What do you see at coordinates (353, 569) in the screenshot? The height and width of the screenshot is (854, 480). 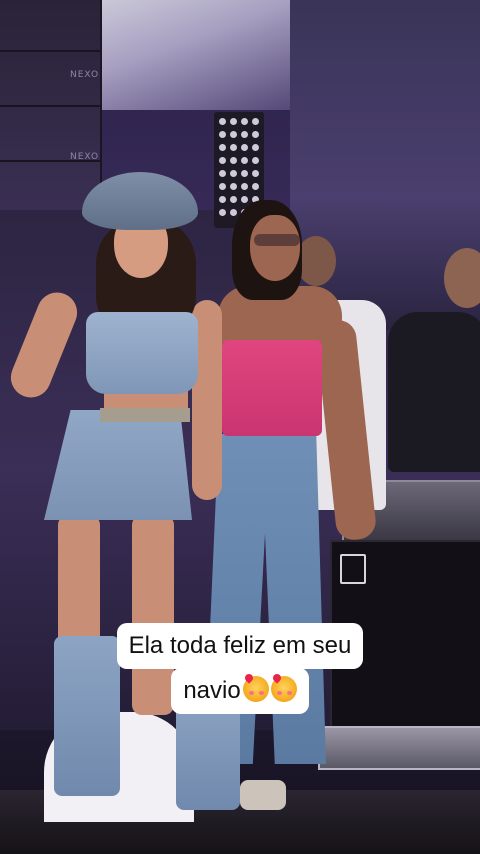 I see `amp-logo-icon` at bounding box center [353, 569].